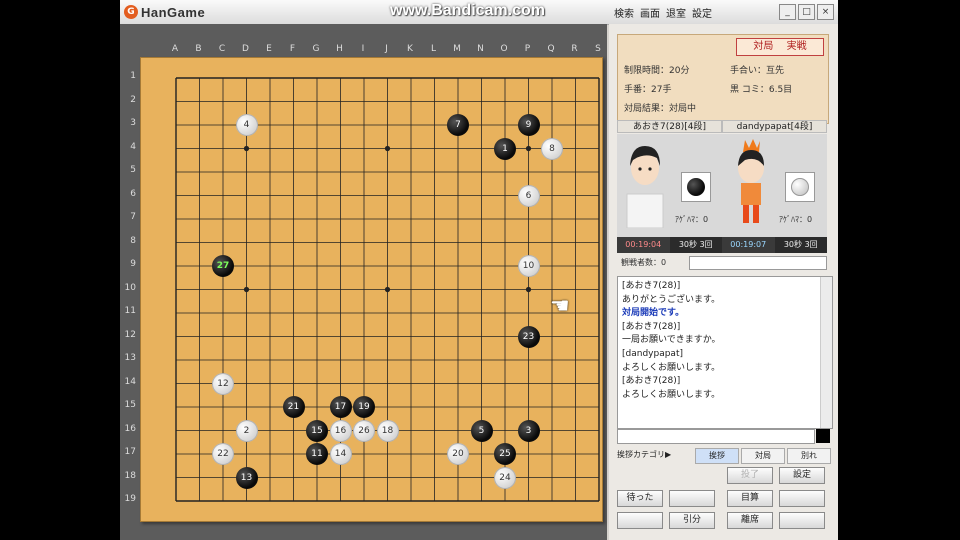 Image resolution: width=960 pixels, height=540 pixels. I want to click on white-captures-box, so click(800, 187).